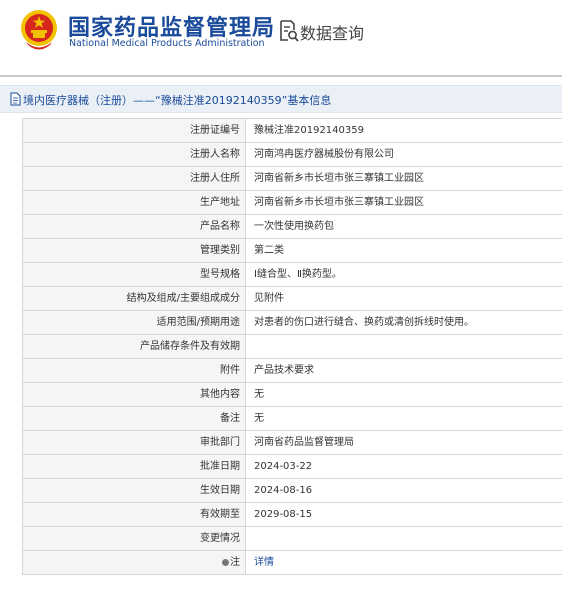 The image size is (562, 592). I want to click on table-row: 注册人名称 河南鸿冉医疗器械股份有限公司, so click(292, 155).